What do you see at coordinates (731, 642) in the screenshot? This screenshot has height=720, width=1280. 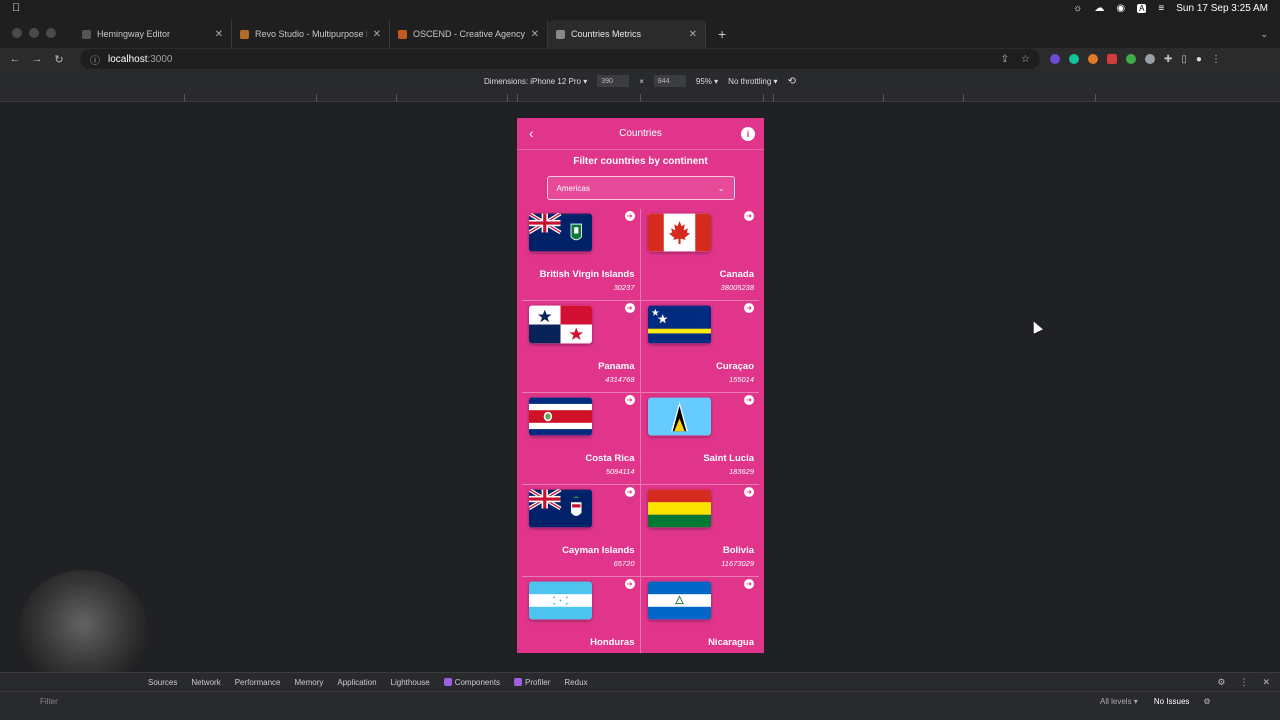 I see `country-name: Nicaragua` at bounding box center [731, 642].